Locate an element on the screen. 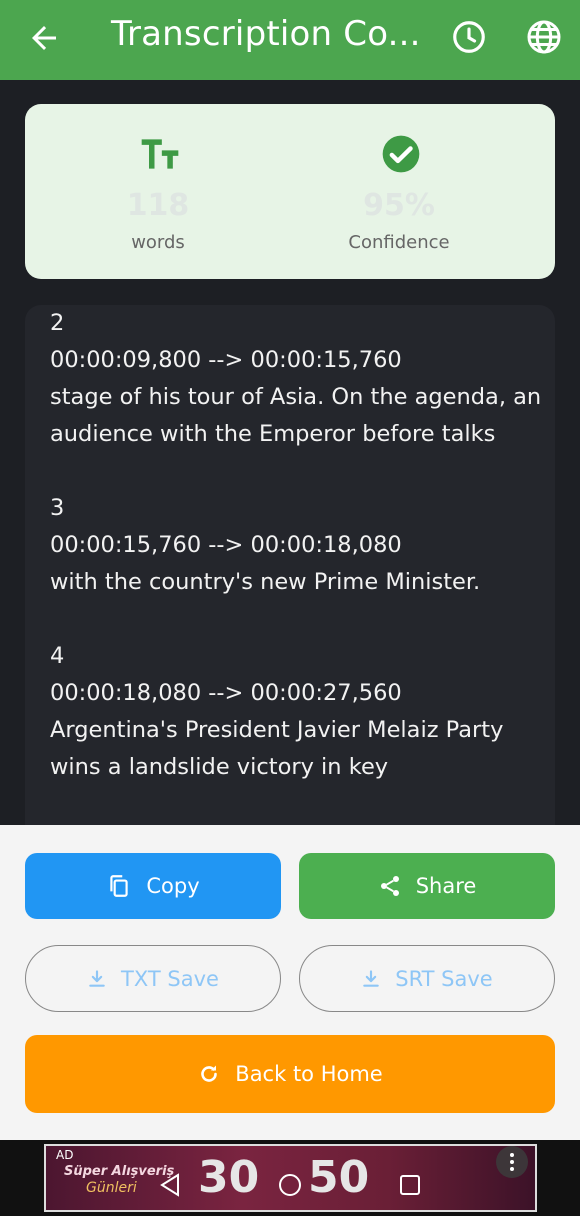 The image size is (580, 1216). arrow-left-icon is located at coordinates (44, 38).